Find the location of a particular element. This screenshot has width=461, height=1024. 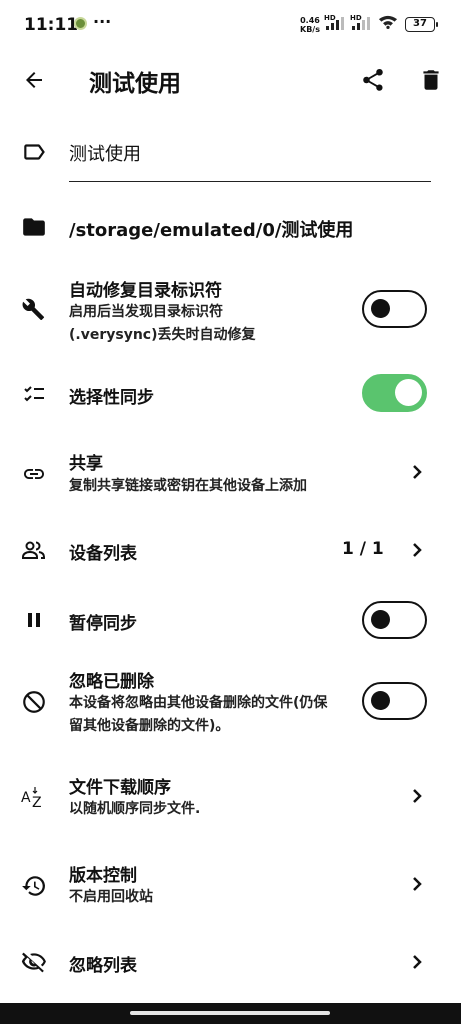

page-title: 测试使用 is located at coordinates (135, 84).